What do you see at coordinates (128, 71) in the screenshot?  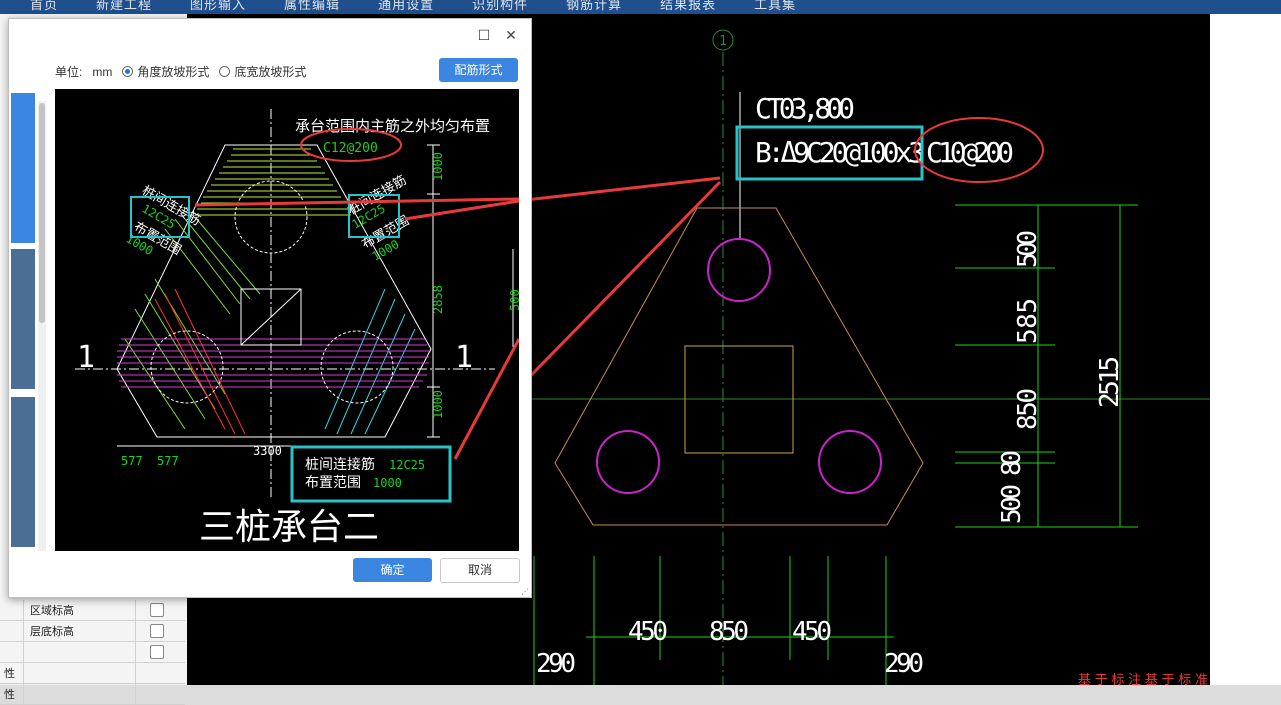 I see `radio-angle-slope` at bounding box center [128, 71].